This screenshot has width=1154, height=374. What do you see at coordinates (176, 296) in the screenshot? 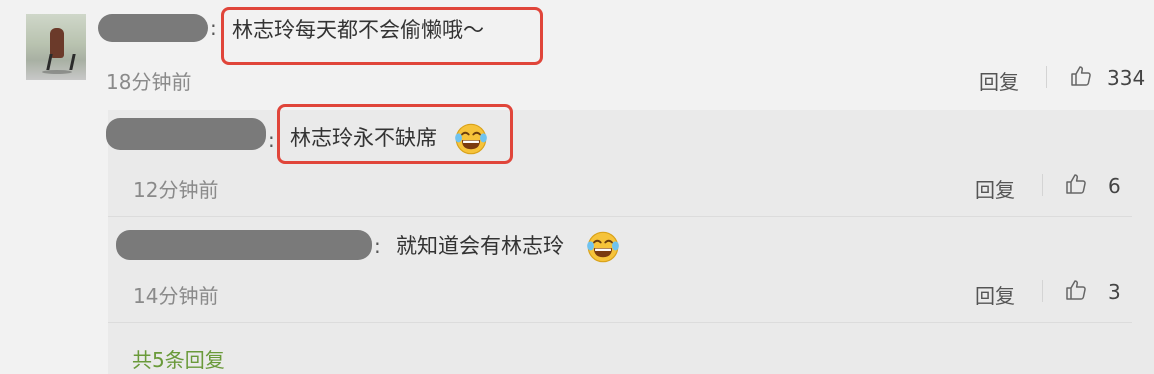
I see `reply-time: 14分钟前` at bounding box center [176, 296].